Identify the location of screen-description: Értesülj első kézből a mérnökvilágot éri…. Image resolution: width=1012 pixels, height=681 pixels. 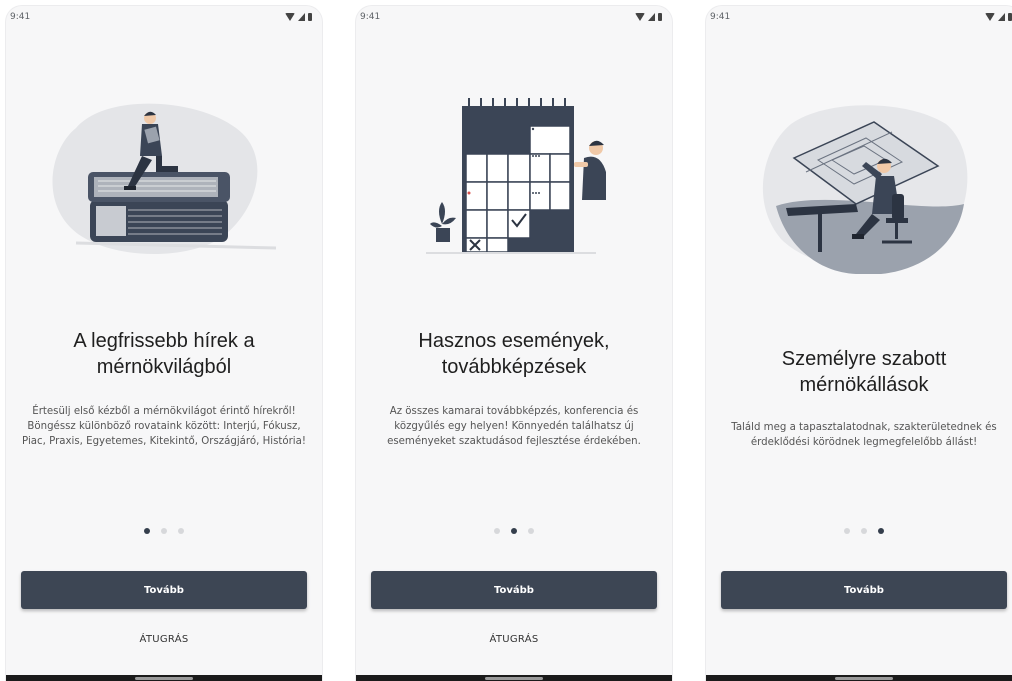
(164, 426).